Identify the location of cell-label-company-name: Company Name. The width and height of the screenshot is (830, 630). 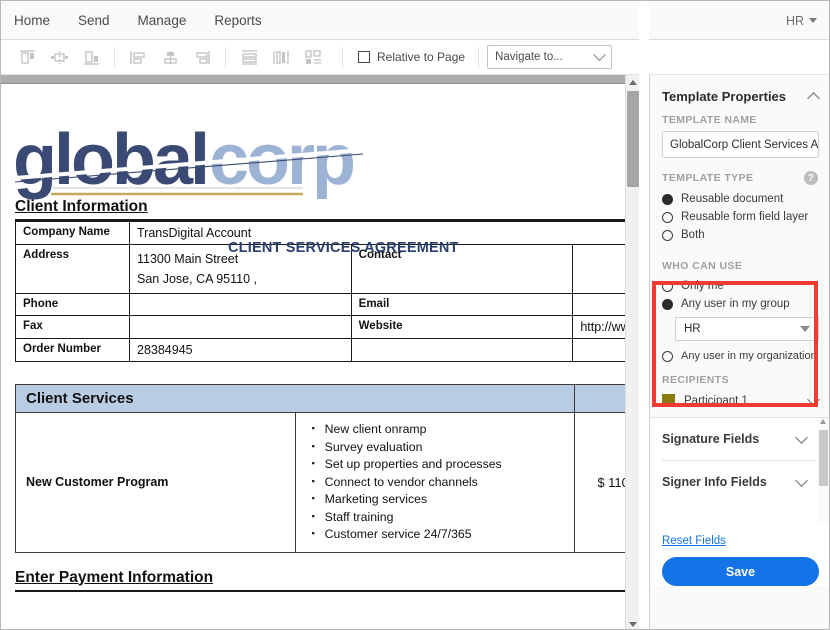
(72, 233).